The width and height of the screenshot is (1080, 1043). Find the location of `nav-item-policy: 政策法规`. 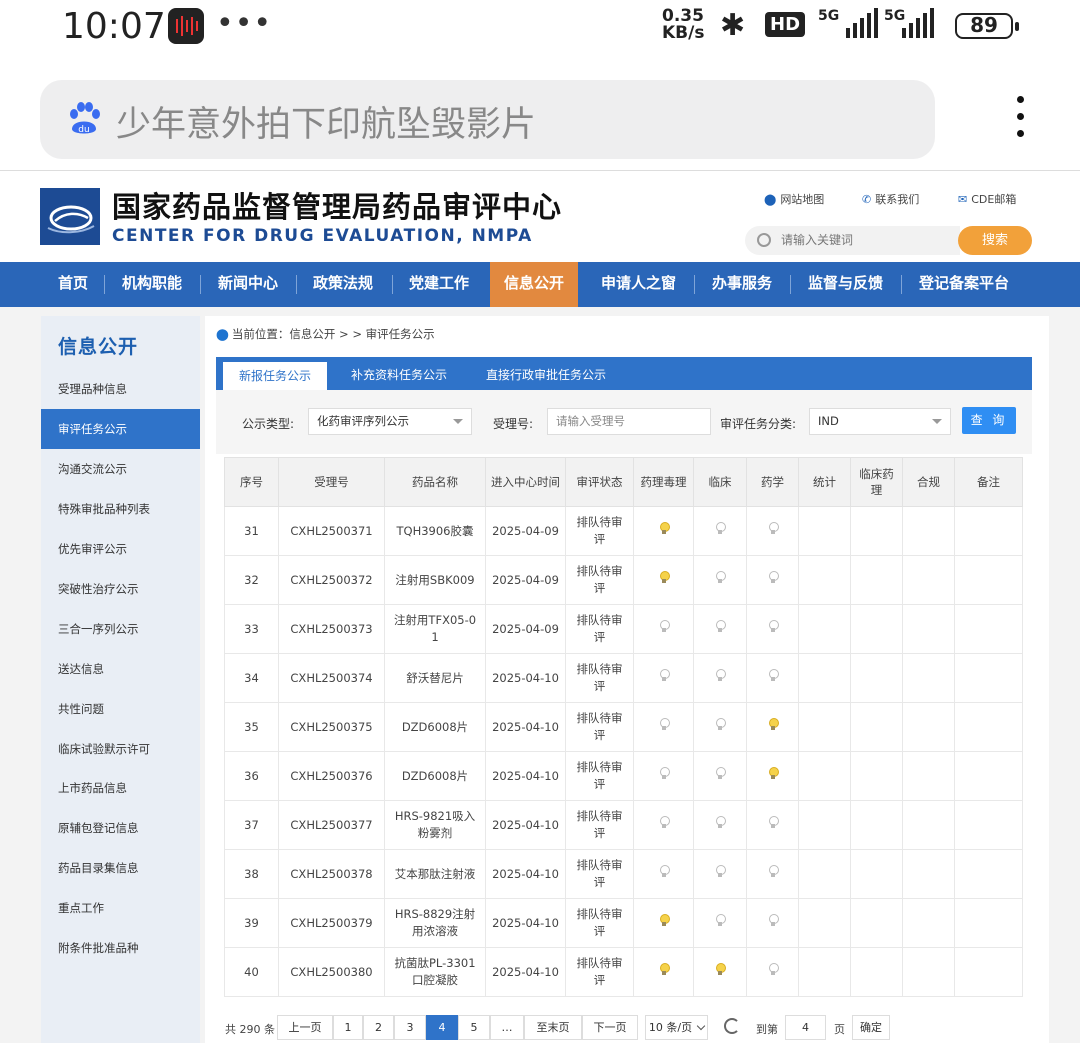

nav-item-policy: 政策法规 is located at coordinates (343, 284).